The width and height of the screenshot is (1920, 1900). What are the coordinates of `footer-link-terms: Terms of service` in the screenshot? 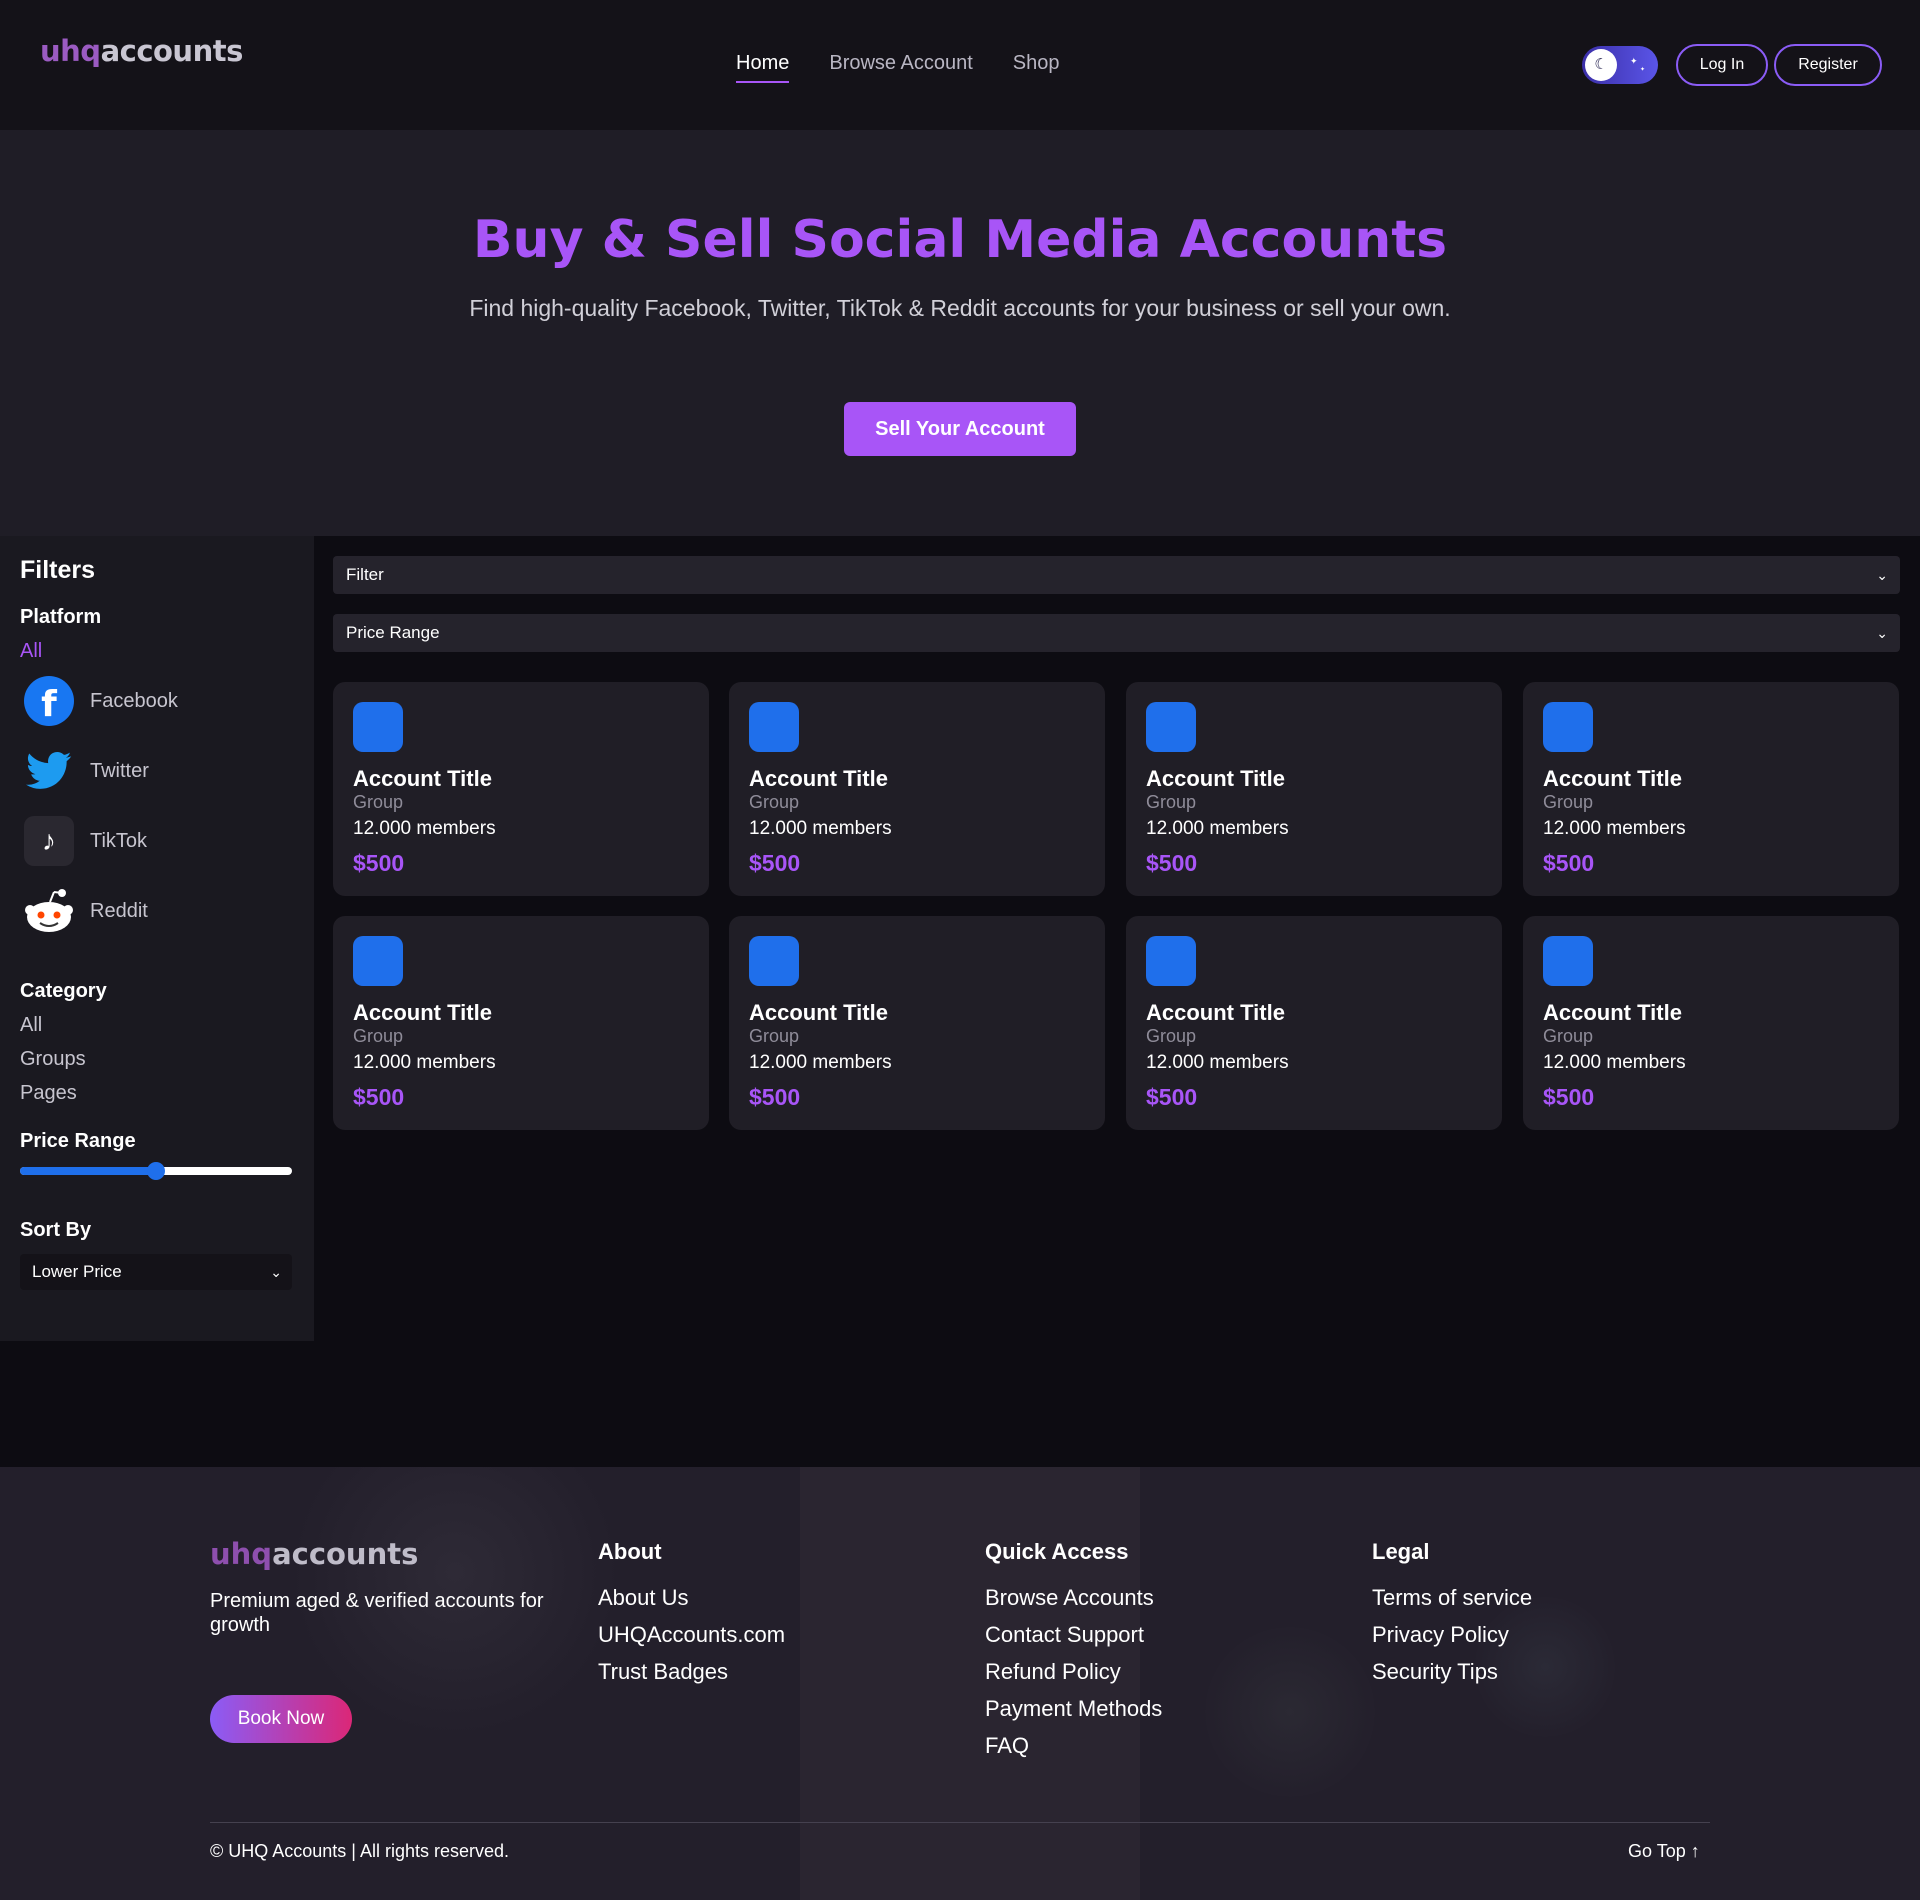 It's located at (1452, 1598).